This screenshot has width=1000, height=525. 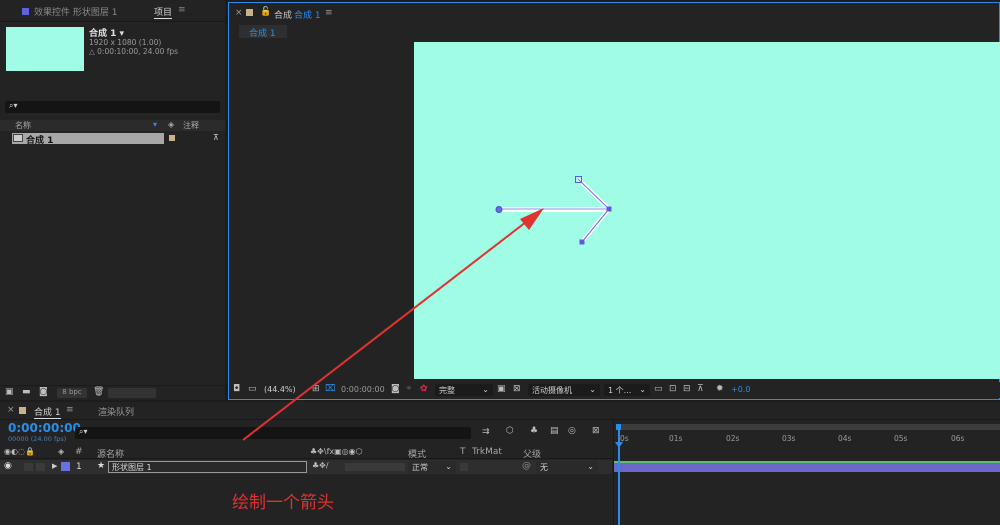 I want to click on annotation-arrowhead, so click(x=532, y=219).